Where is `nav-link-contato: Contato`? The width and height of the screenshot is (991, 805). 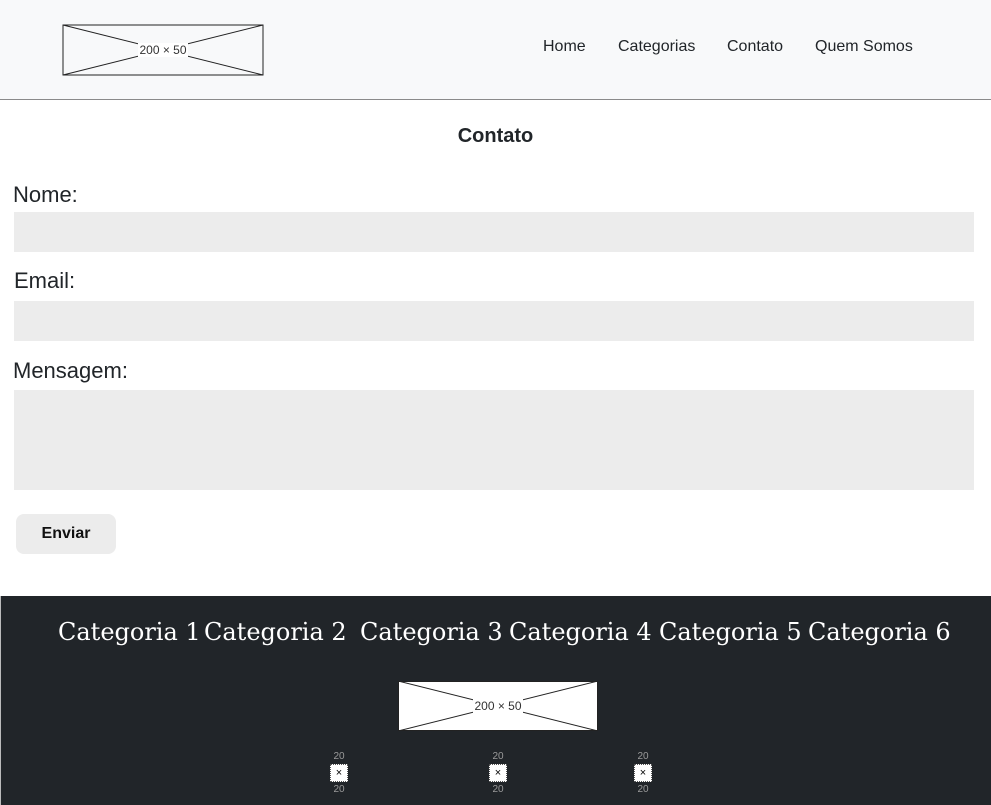
nav-link-contato: Contato is located at coordinates (755, 47).